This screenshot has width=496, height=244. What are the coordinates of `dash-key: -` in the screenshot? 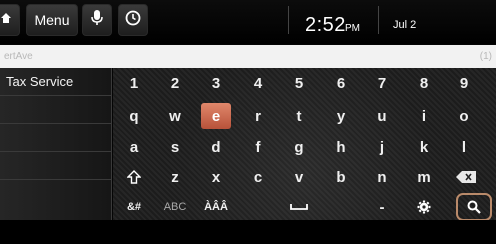 It's located at (382, 207).